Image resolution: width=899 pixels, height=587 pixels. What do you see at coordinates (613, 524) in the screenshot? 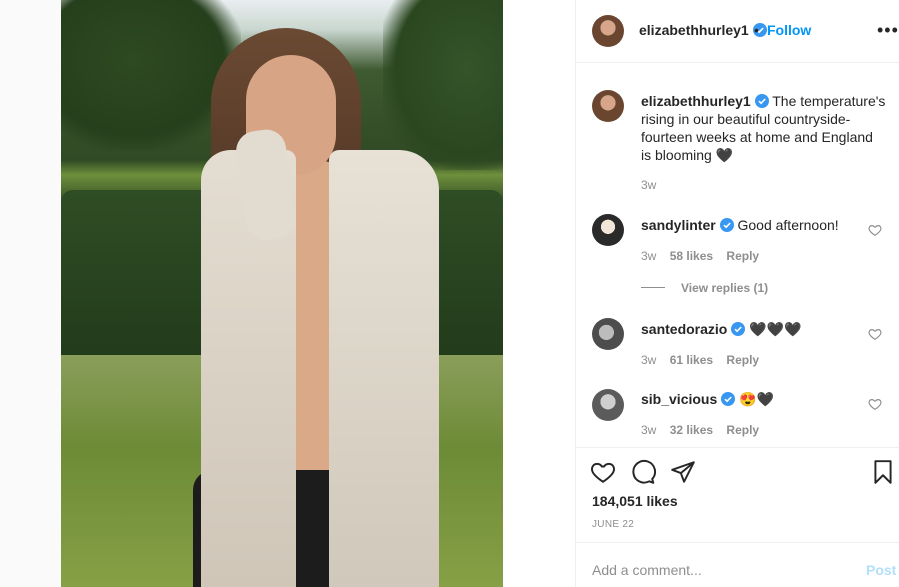
I see `post-date: JUNE 22` at bounding box center [613, 524].